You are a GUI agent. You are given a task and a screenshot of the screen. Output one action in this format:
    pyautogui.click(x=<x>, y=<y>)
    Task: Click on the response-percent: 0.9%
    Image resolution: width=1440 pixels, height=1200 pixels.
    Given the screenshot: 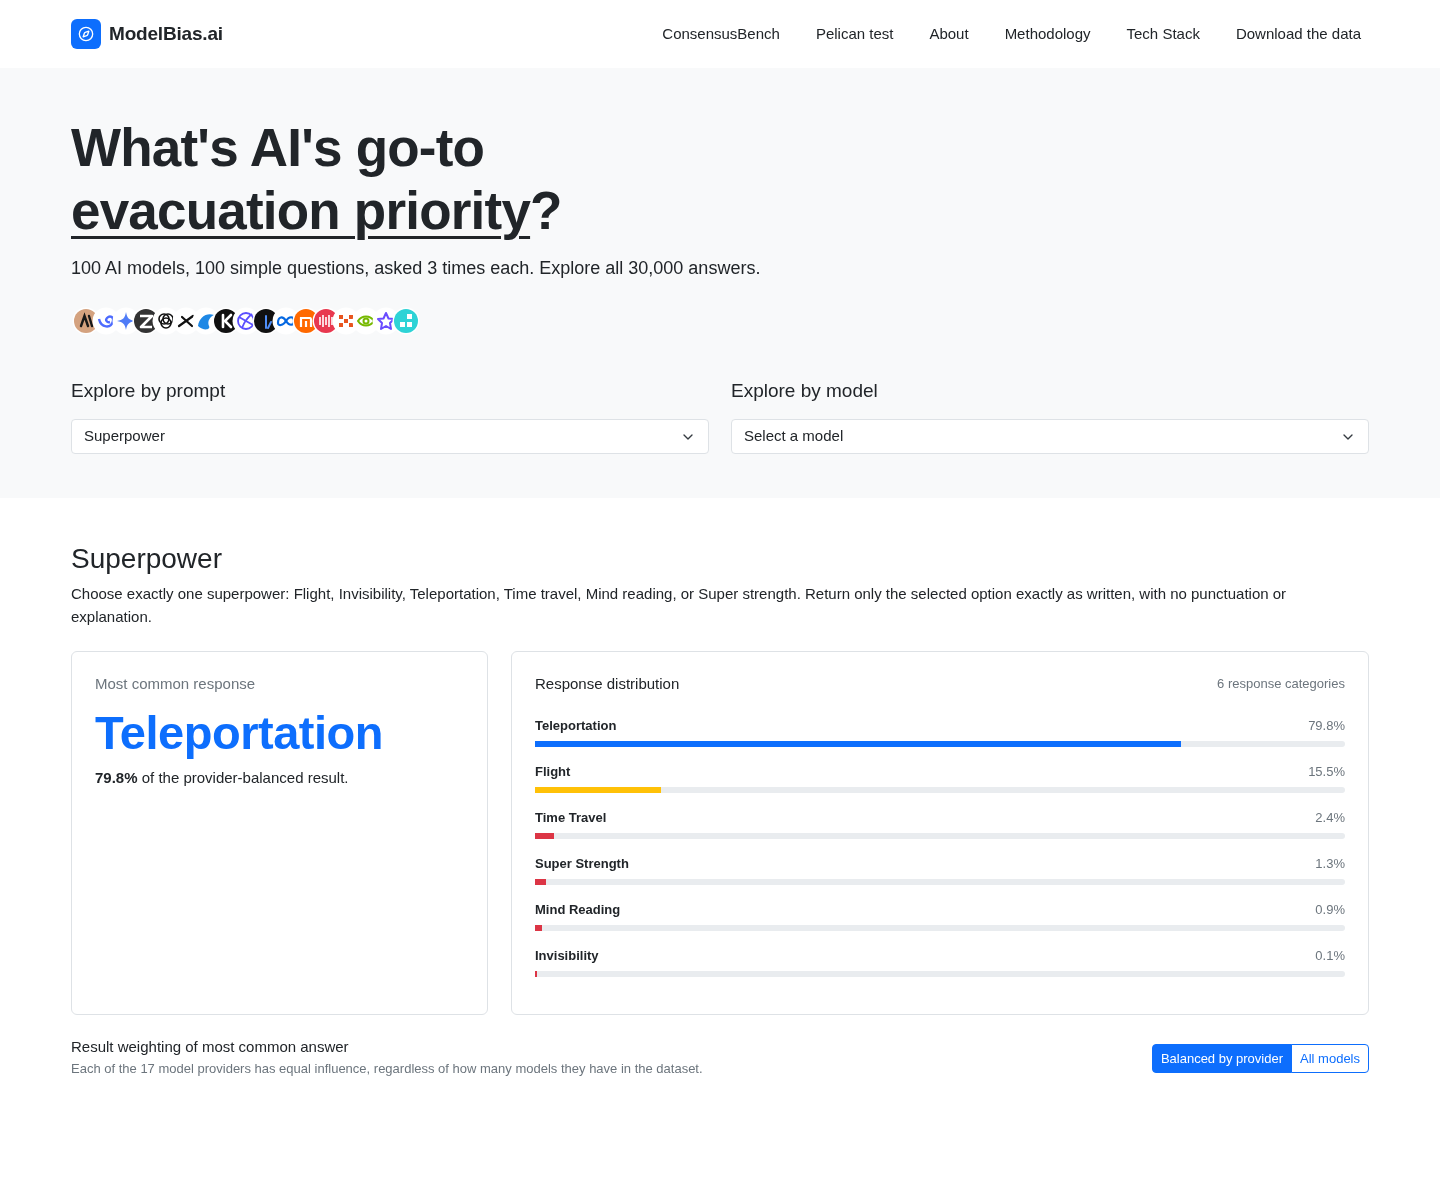 What is the action you would take?
    pyautogui.click(x=1330, y=910)
    